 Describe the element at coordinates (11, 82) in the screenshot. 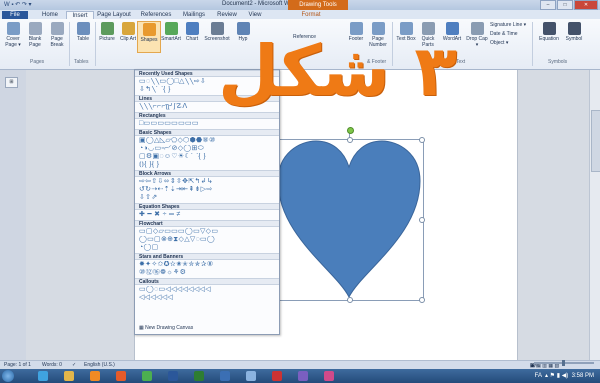

I see `ruler-toggle-button: ⊞` at that location.